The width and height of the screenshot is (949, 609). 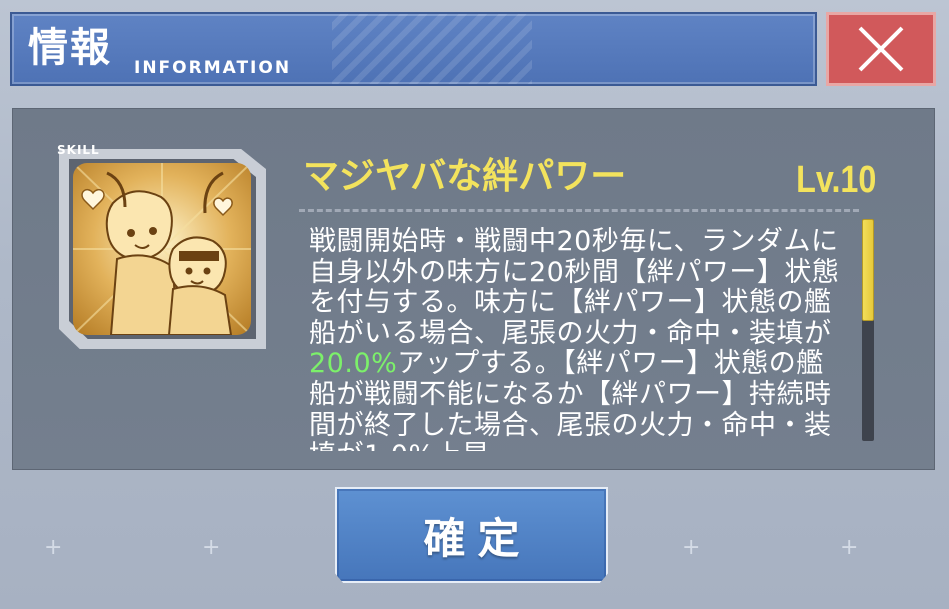 What do you see at coordinates (465, 176) in the screenshot?
I see `skill-name: マジヤバな絆パワー` at bounding box center [465, 176].